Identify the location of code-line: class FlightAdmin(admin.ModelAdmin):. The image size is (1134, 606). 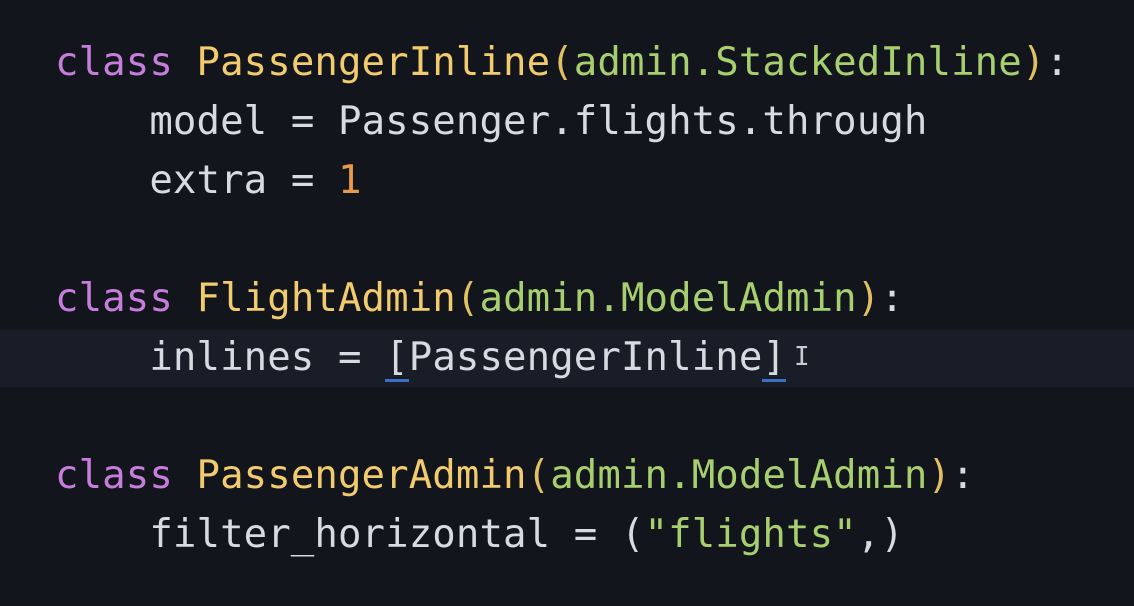
(479, 298).